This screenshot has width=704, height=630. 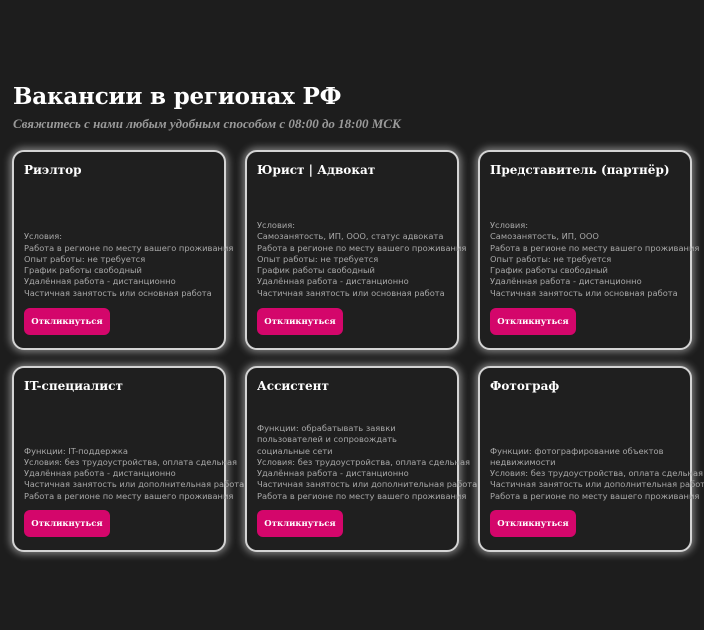 What do you see at coordinates (53, 170) in the screenshot?
I see `card-title: Риэлтор` at bounding box center [53, 170].